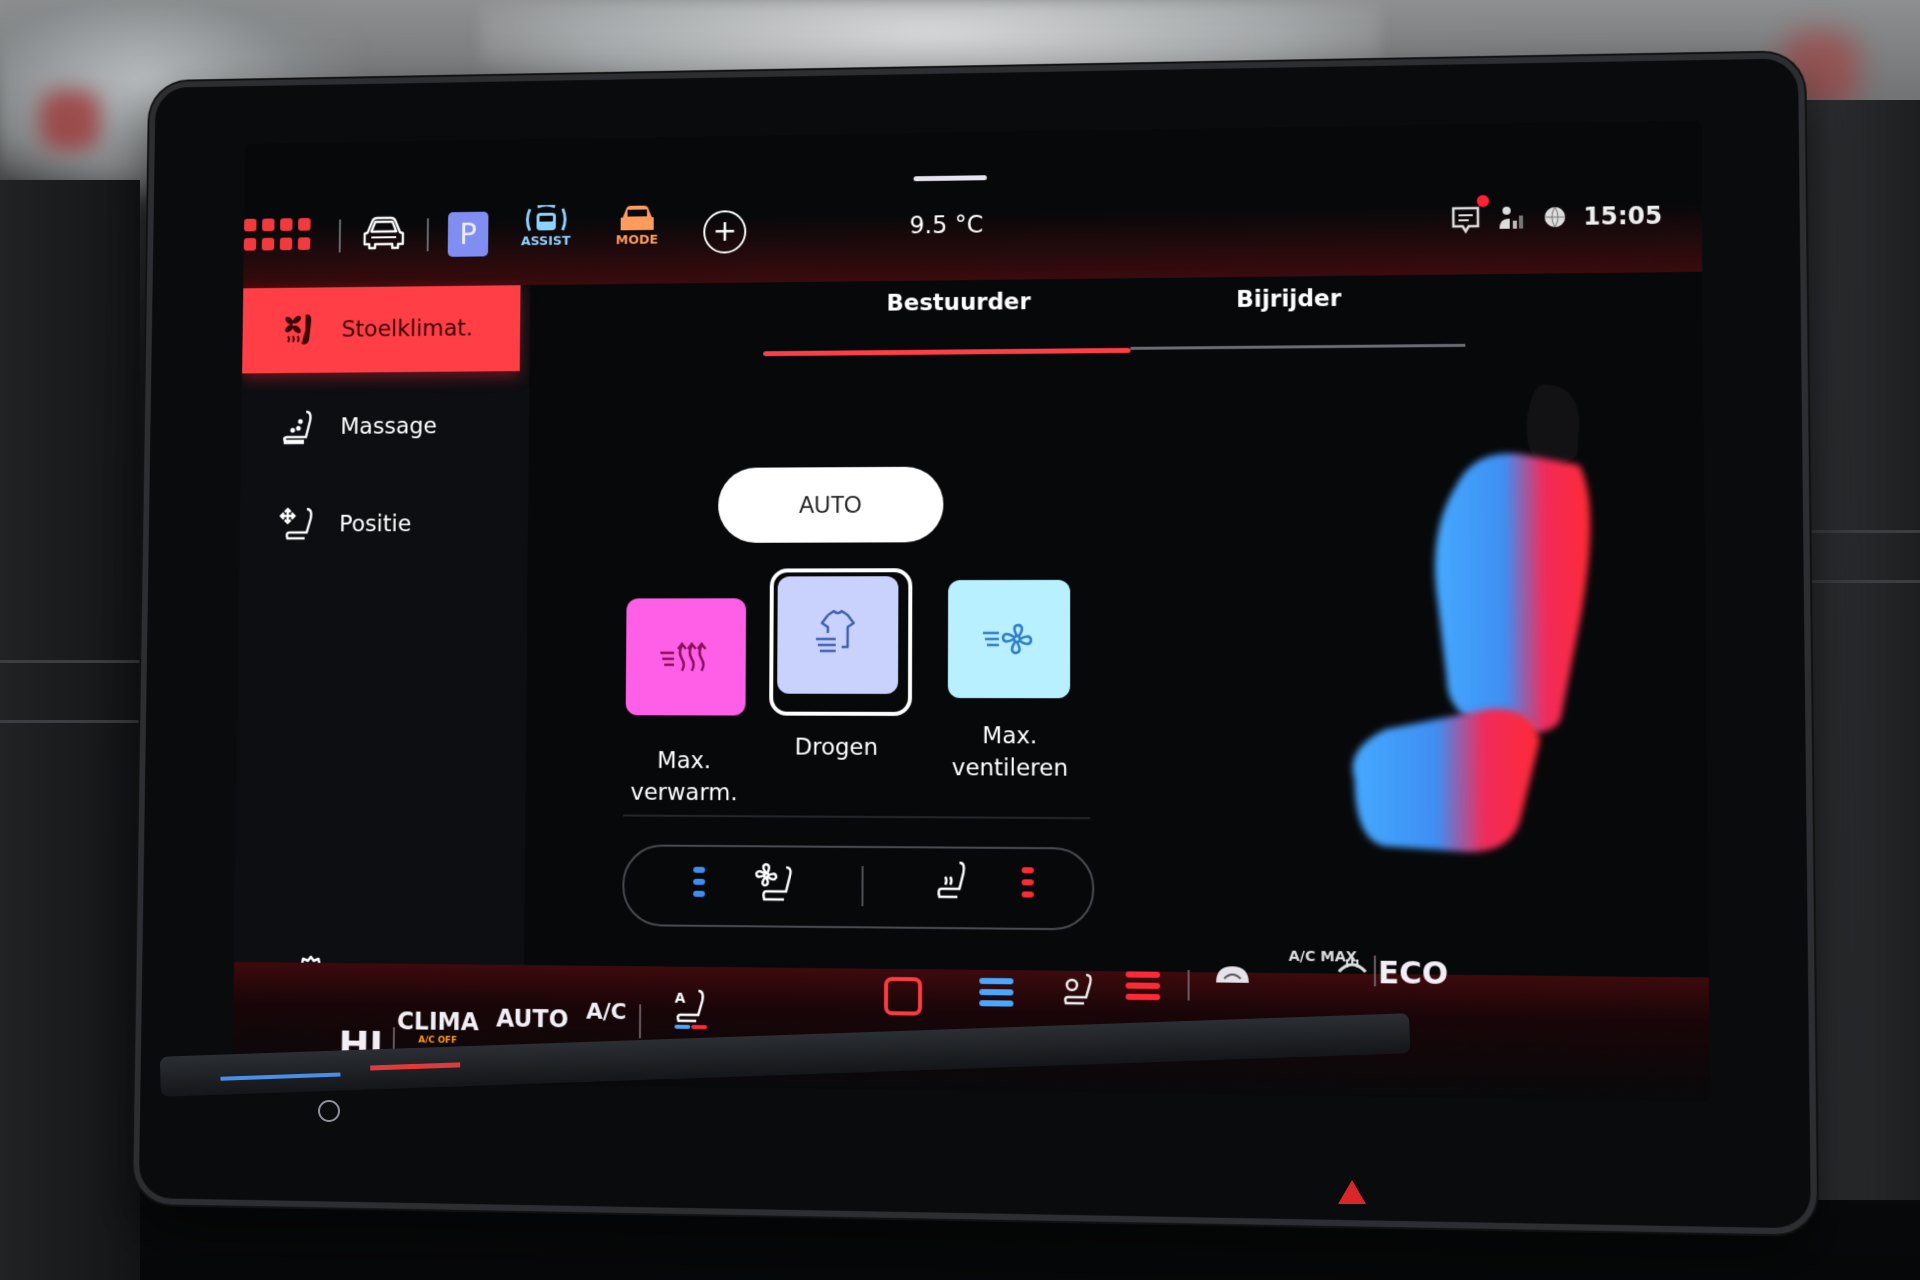 This screenshot has height=1280, width=1920. I want to click on sidebar-item-massage: Massage, so click(380, 427).